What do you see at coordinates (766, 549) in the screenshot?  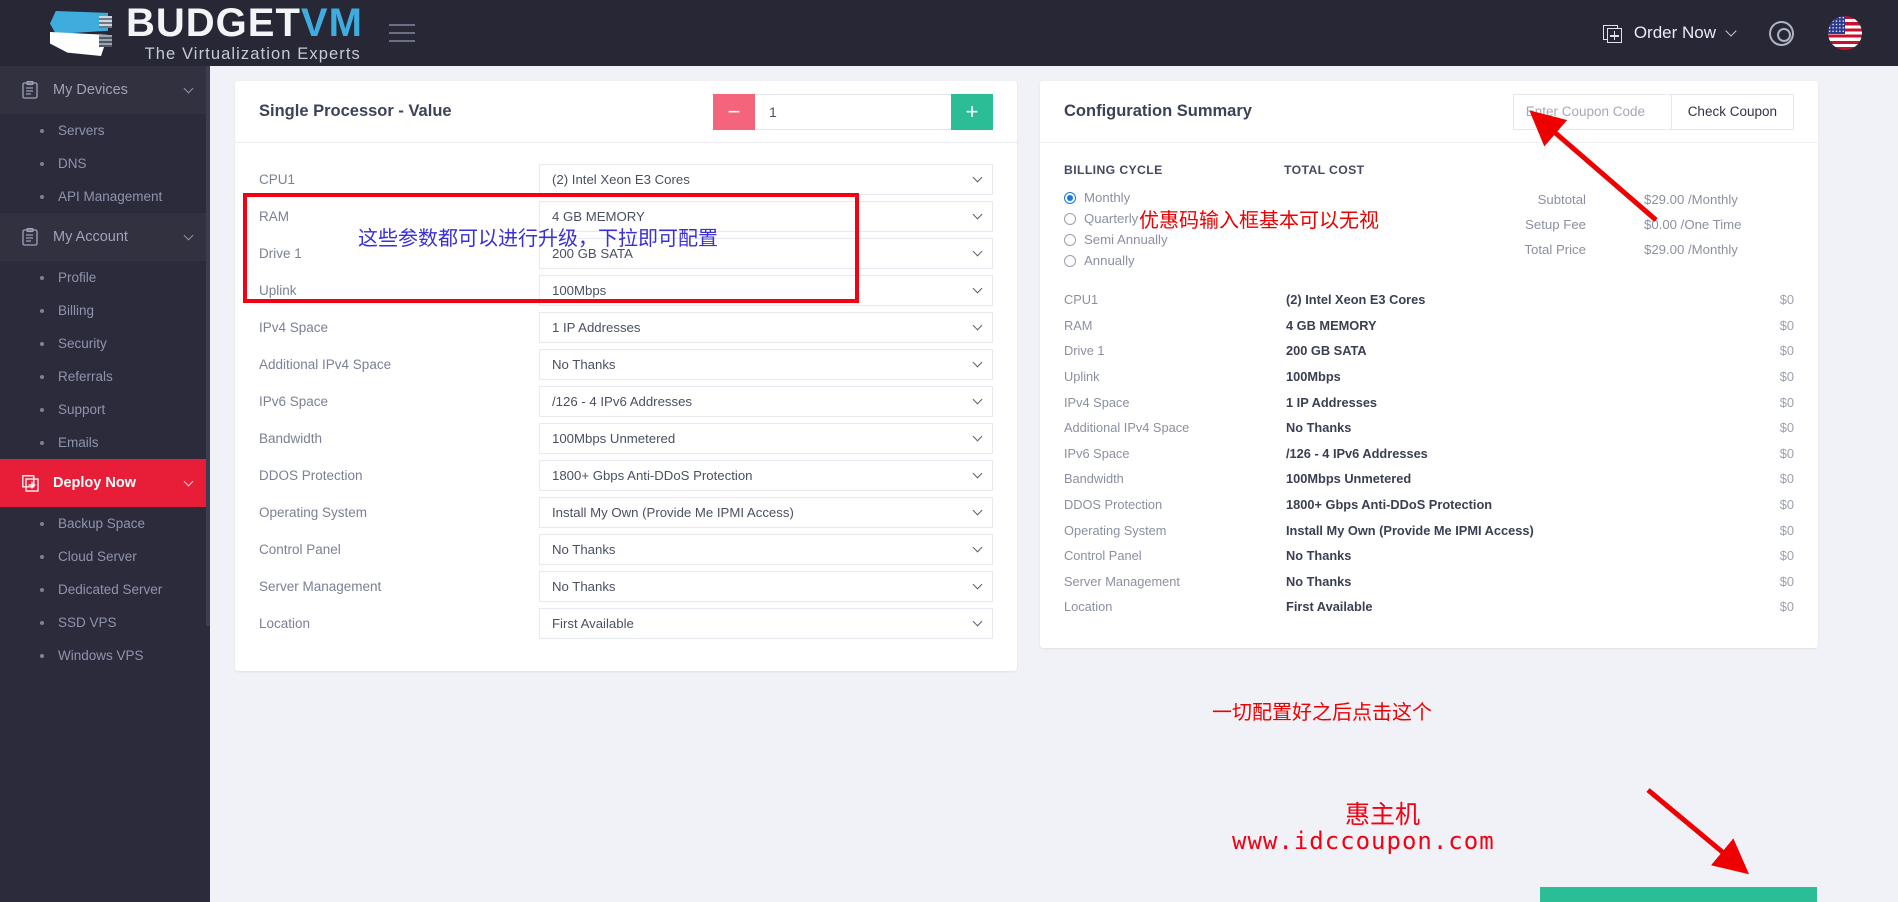 I see `config-select-control-panel: No Thanks` at bounding box center [766, 549].